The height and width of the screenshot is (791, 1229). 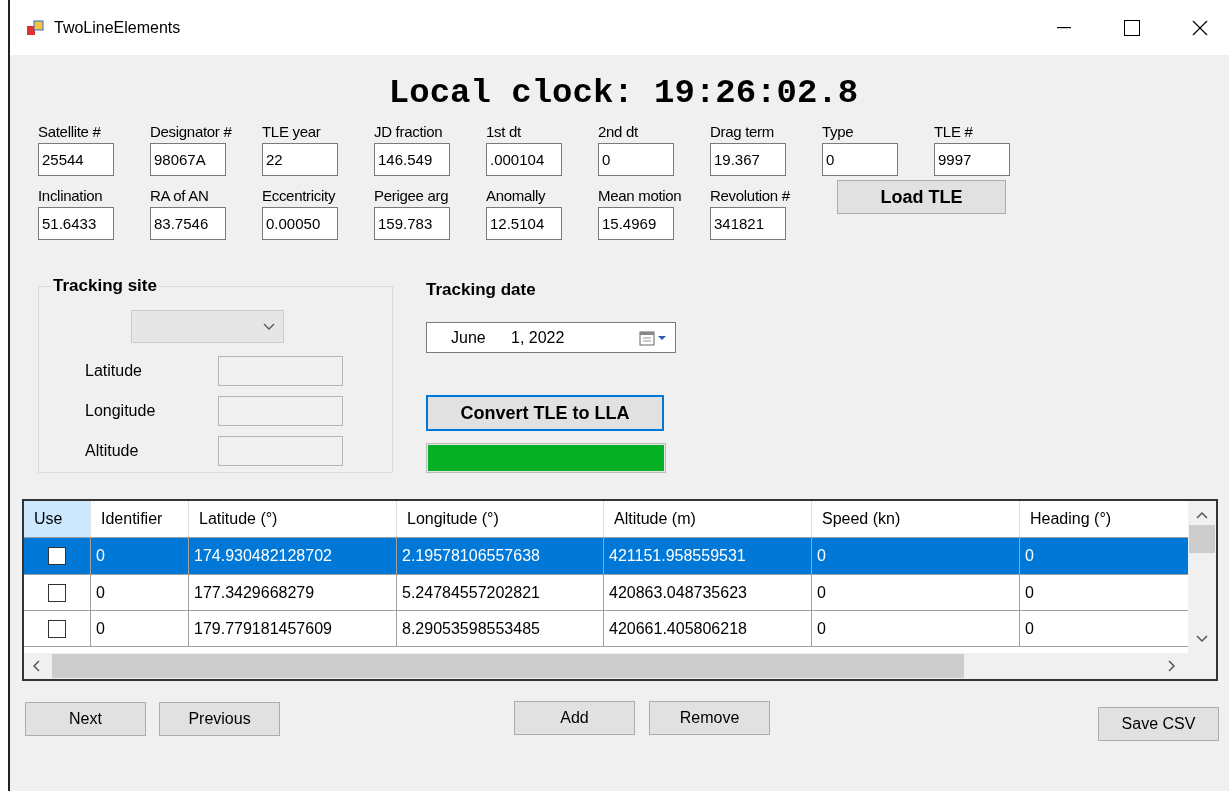 What do you see at coordinates (574, 718) in the screenshot?
I see `edit-button: Add` at bounding box center [574, 718].